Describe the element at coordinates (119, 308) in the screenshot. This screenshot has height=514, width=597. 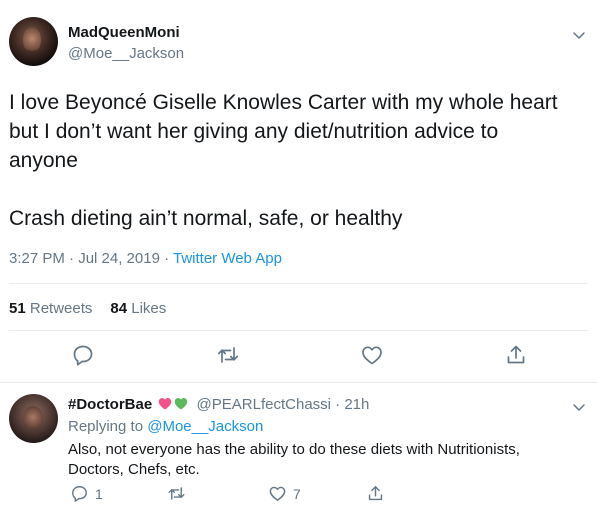
I see `likes-count: 84` at that location.